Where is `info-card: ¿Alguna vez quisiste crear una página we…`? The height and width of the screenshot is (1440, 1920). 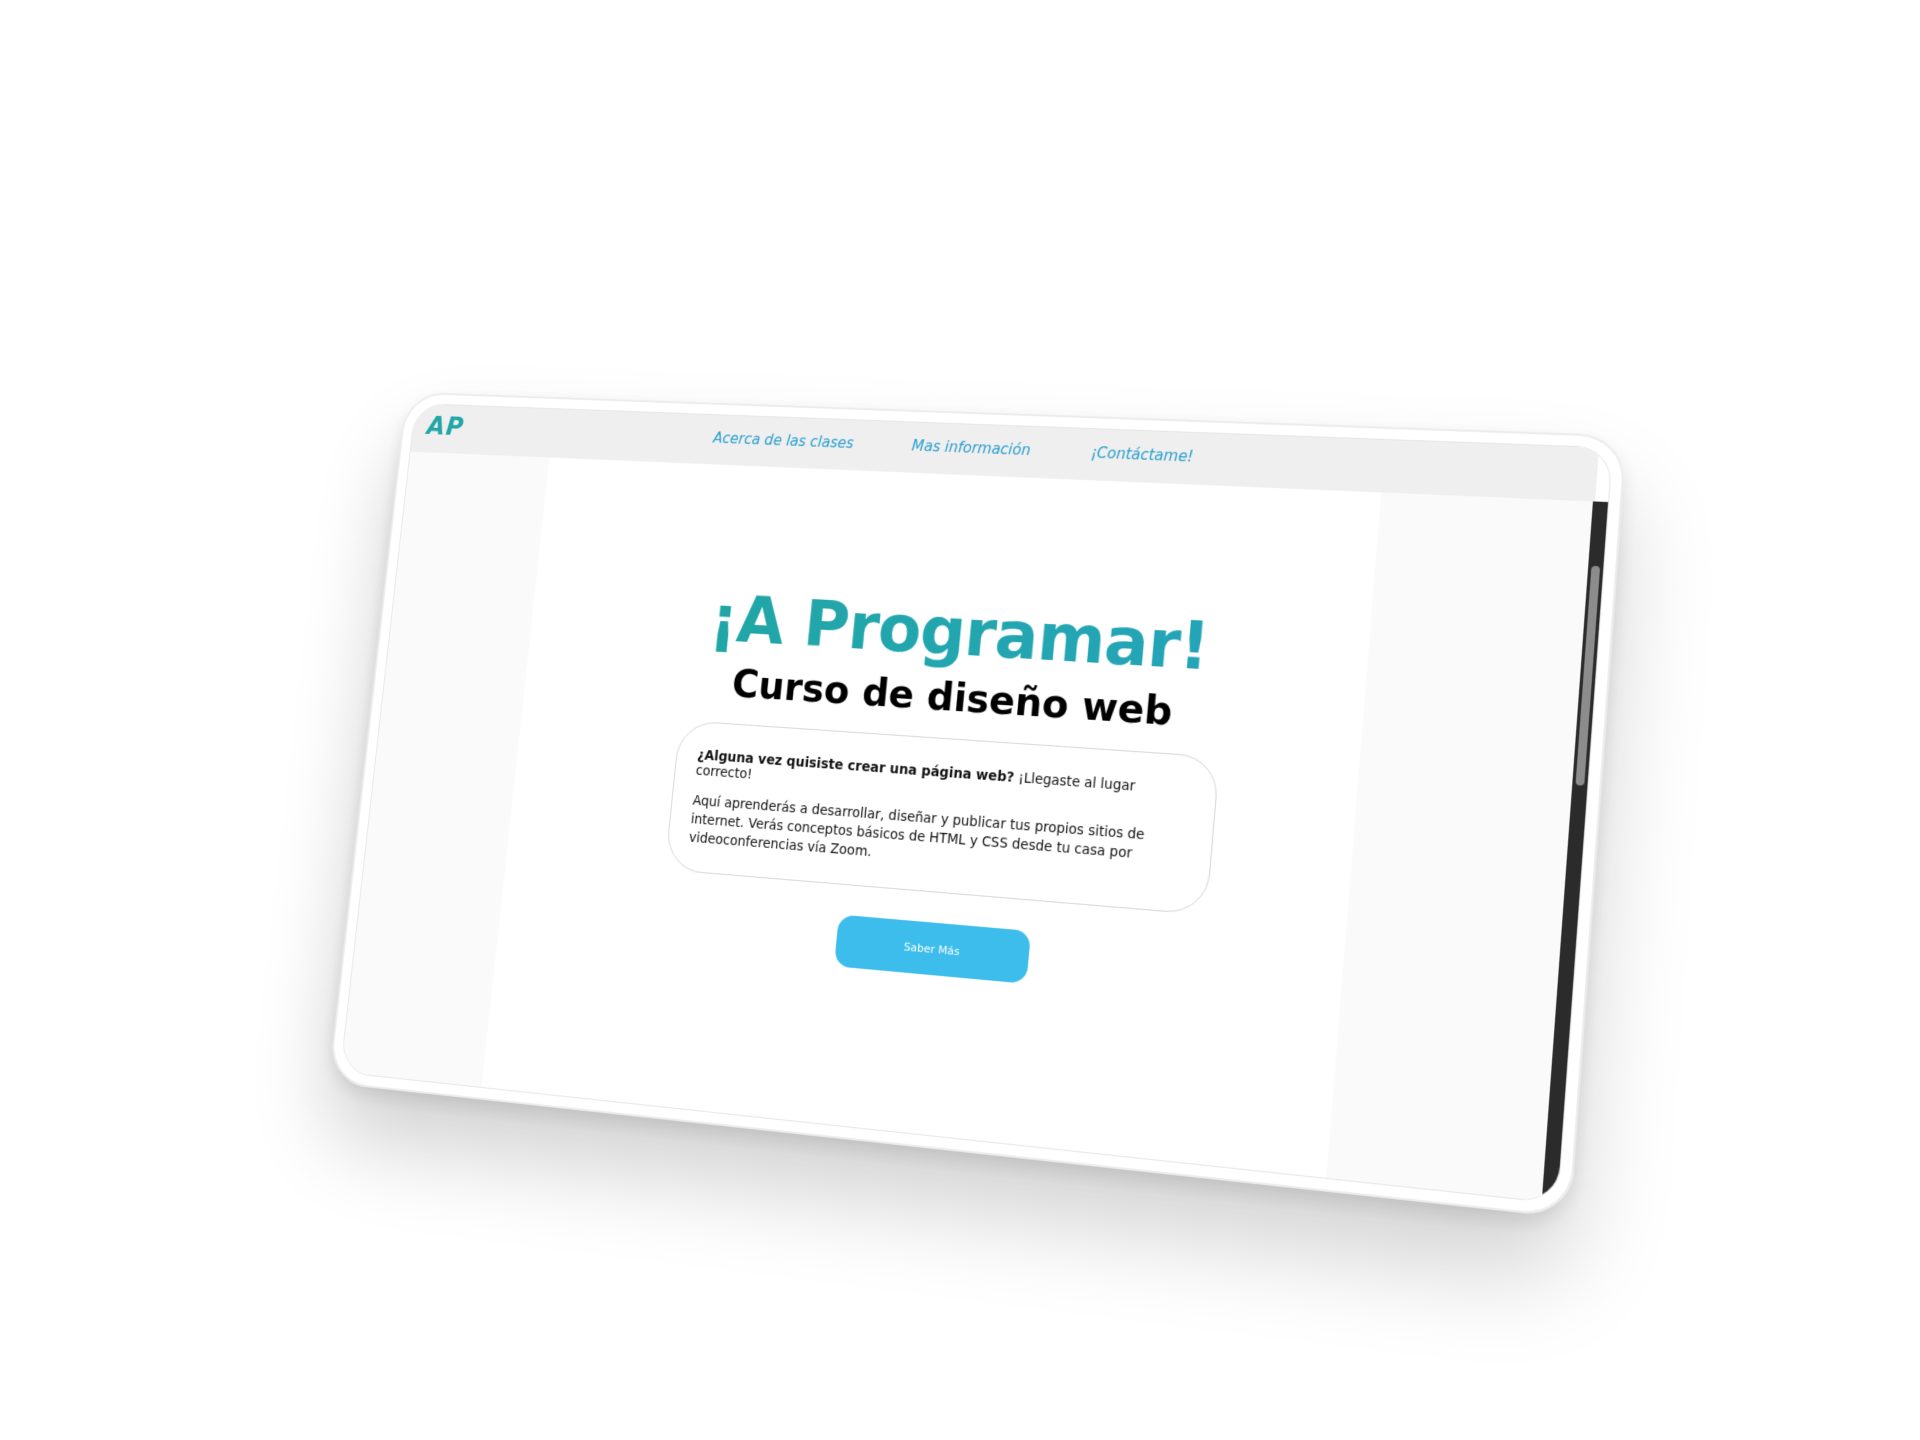
info-card: ¿Alguna vez quisiste crear una página we… is located at coordinates (942, 817).